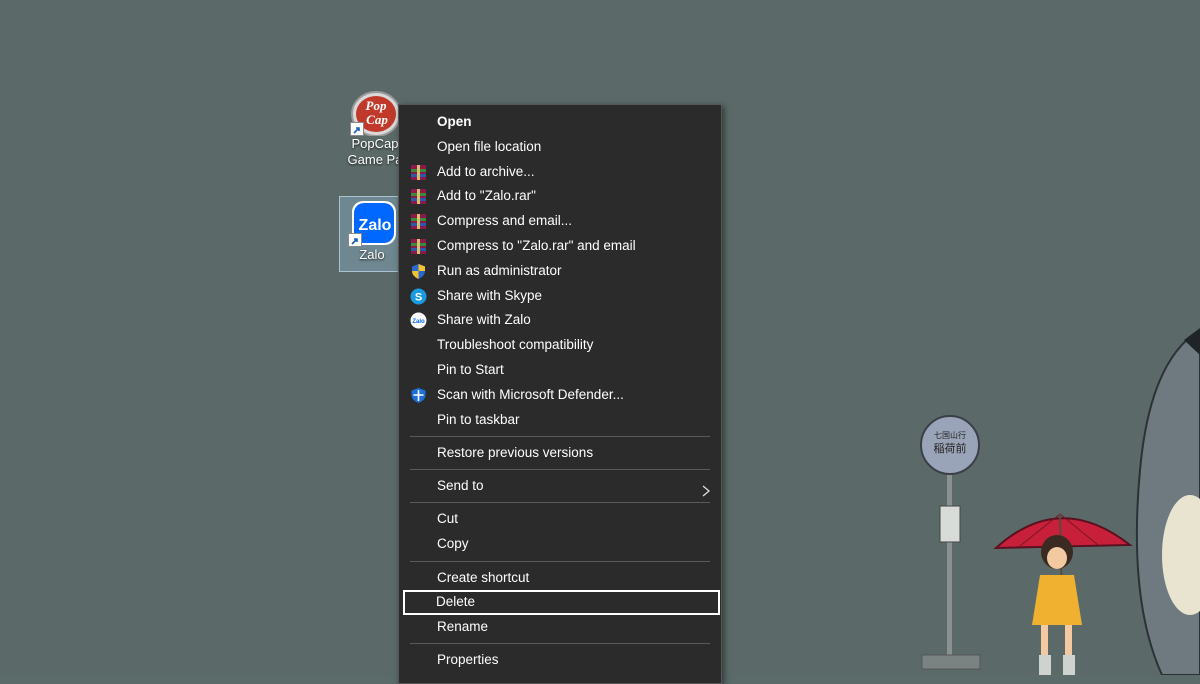 The image size is (1200, 684). What do you see at coordinates (560, 627) in the screenshot?
I see `menu-item-rename: Rename` at bounding box center [560, 627].